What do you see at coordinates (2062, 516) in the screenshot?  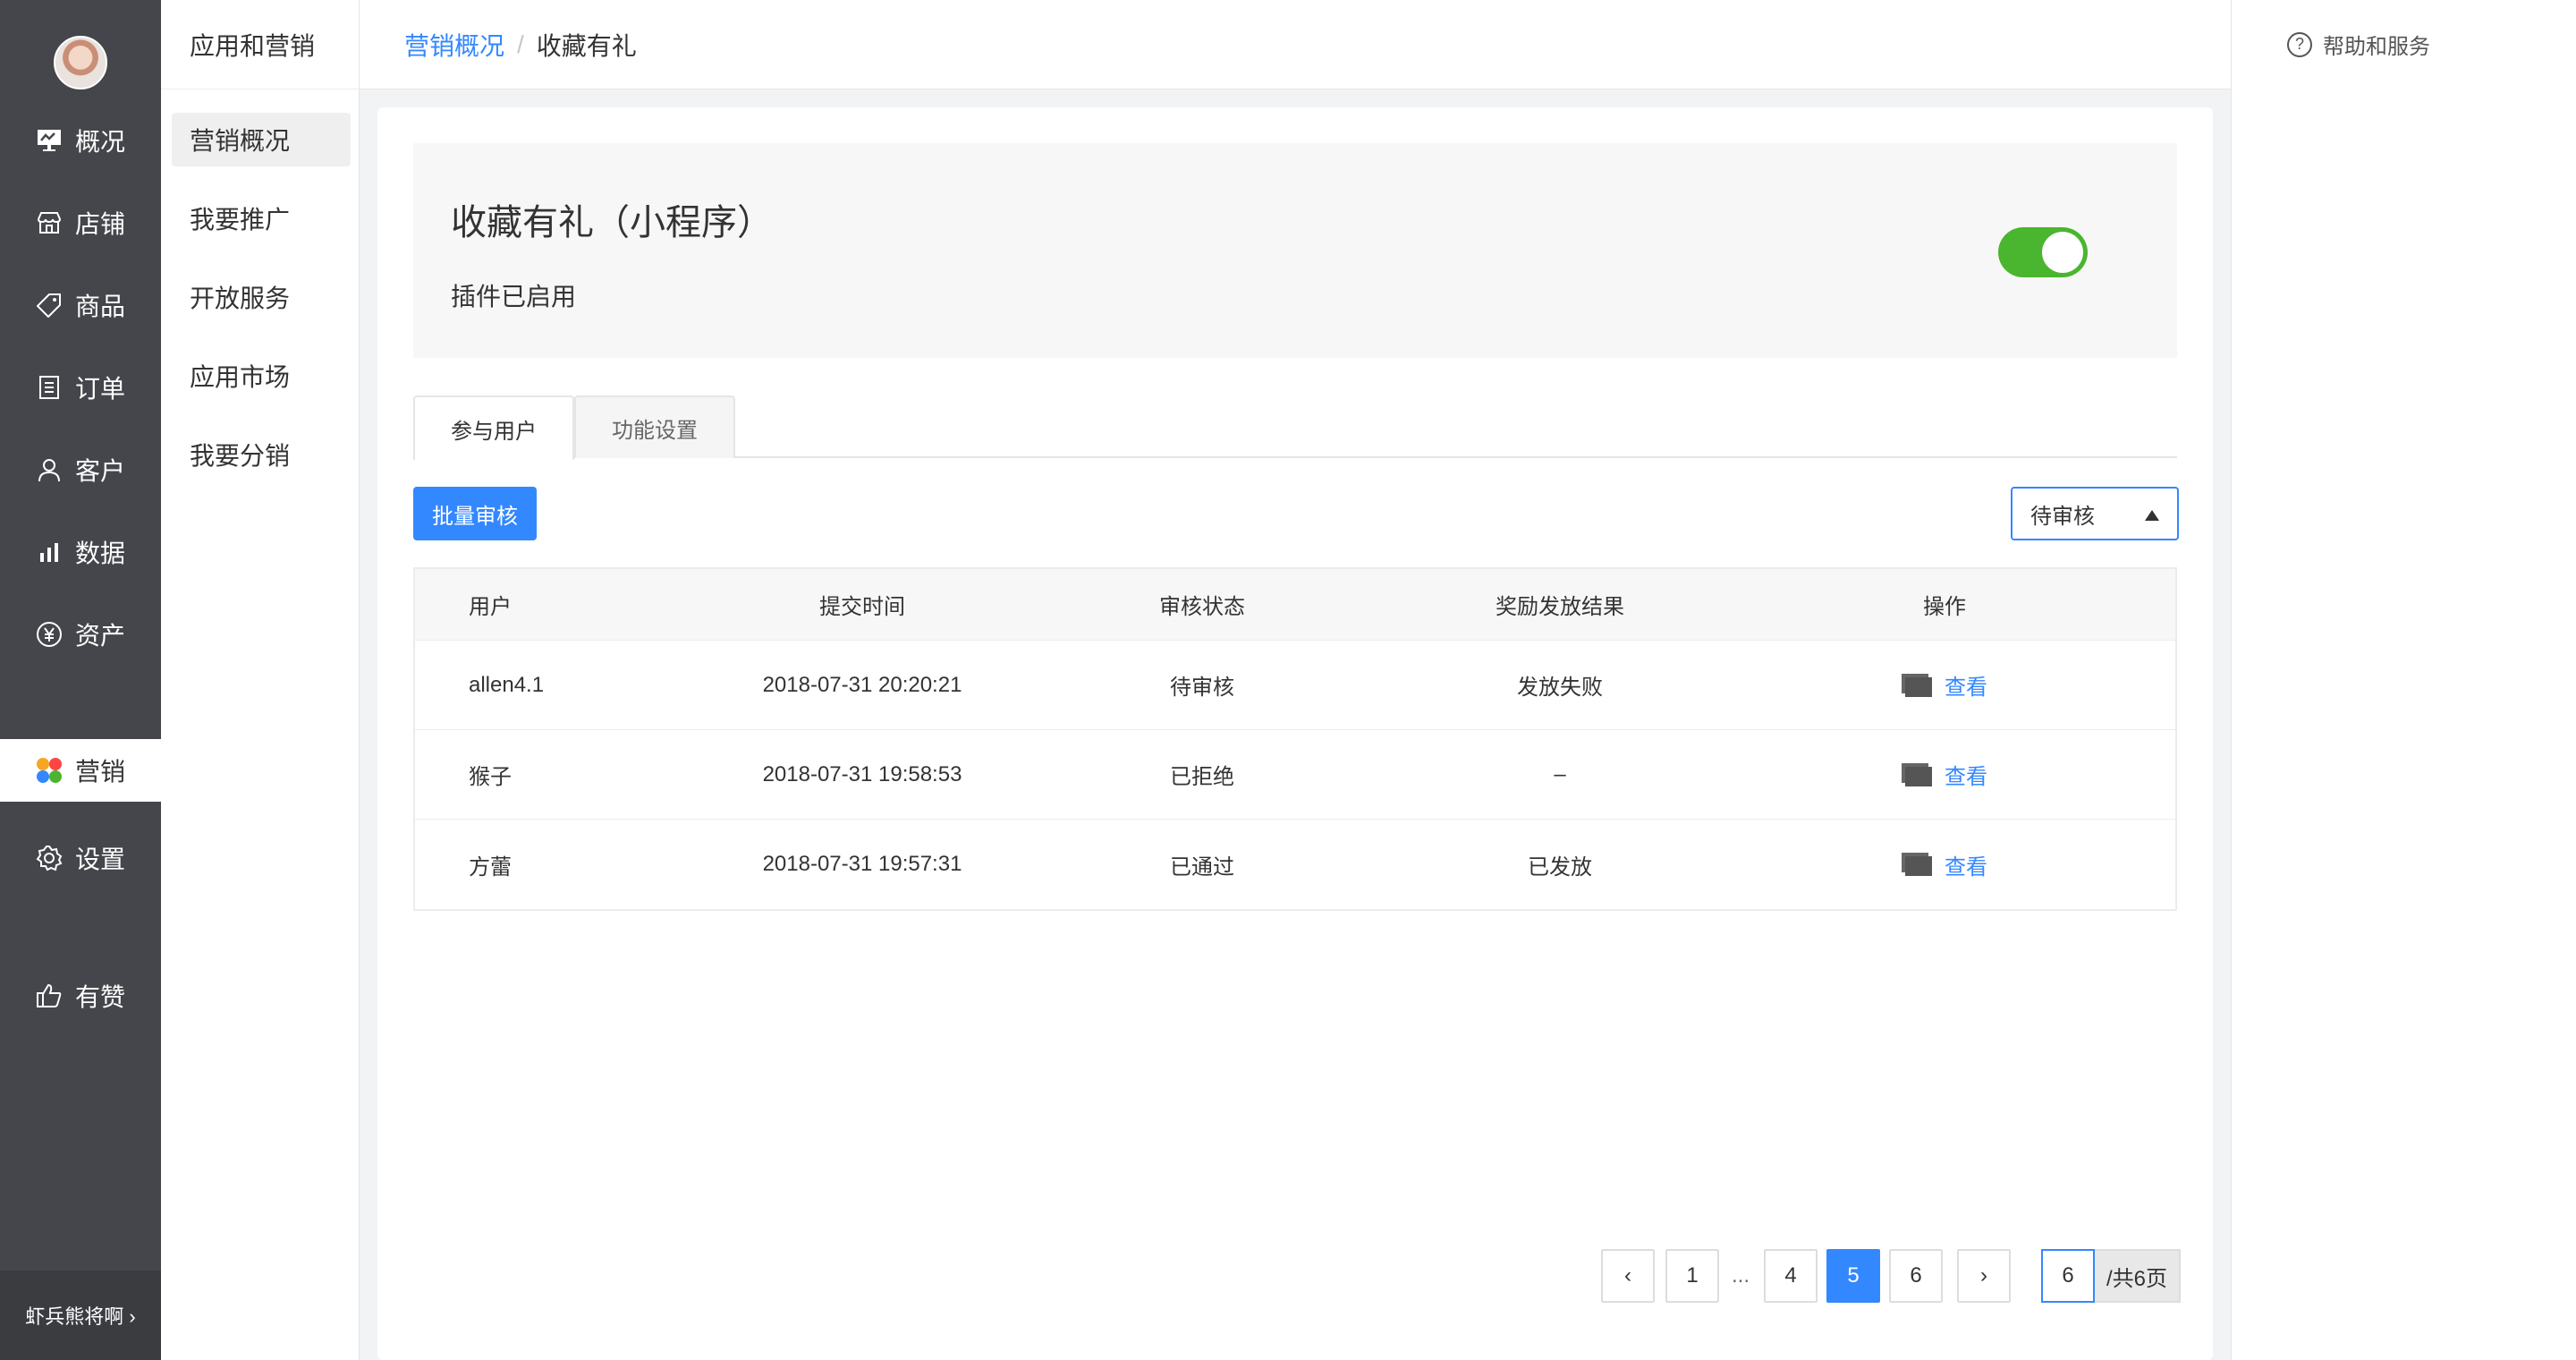 I see `status-filter-value: 待审核` at bounding box center [2062, 516].